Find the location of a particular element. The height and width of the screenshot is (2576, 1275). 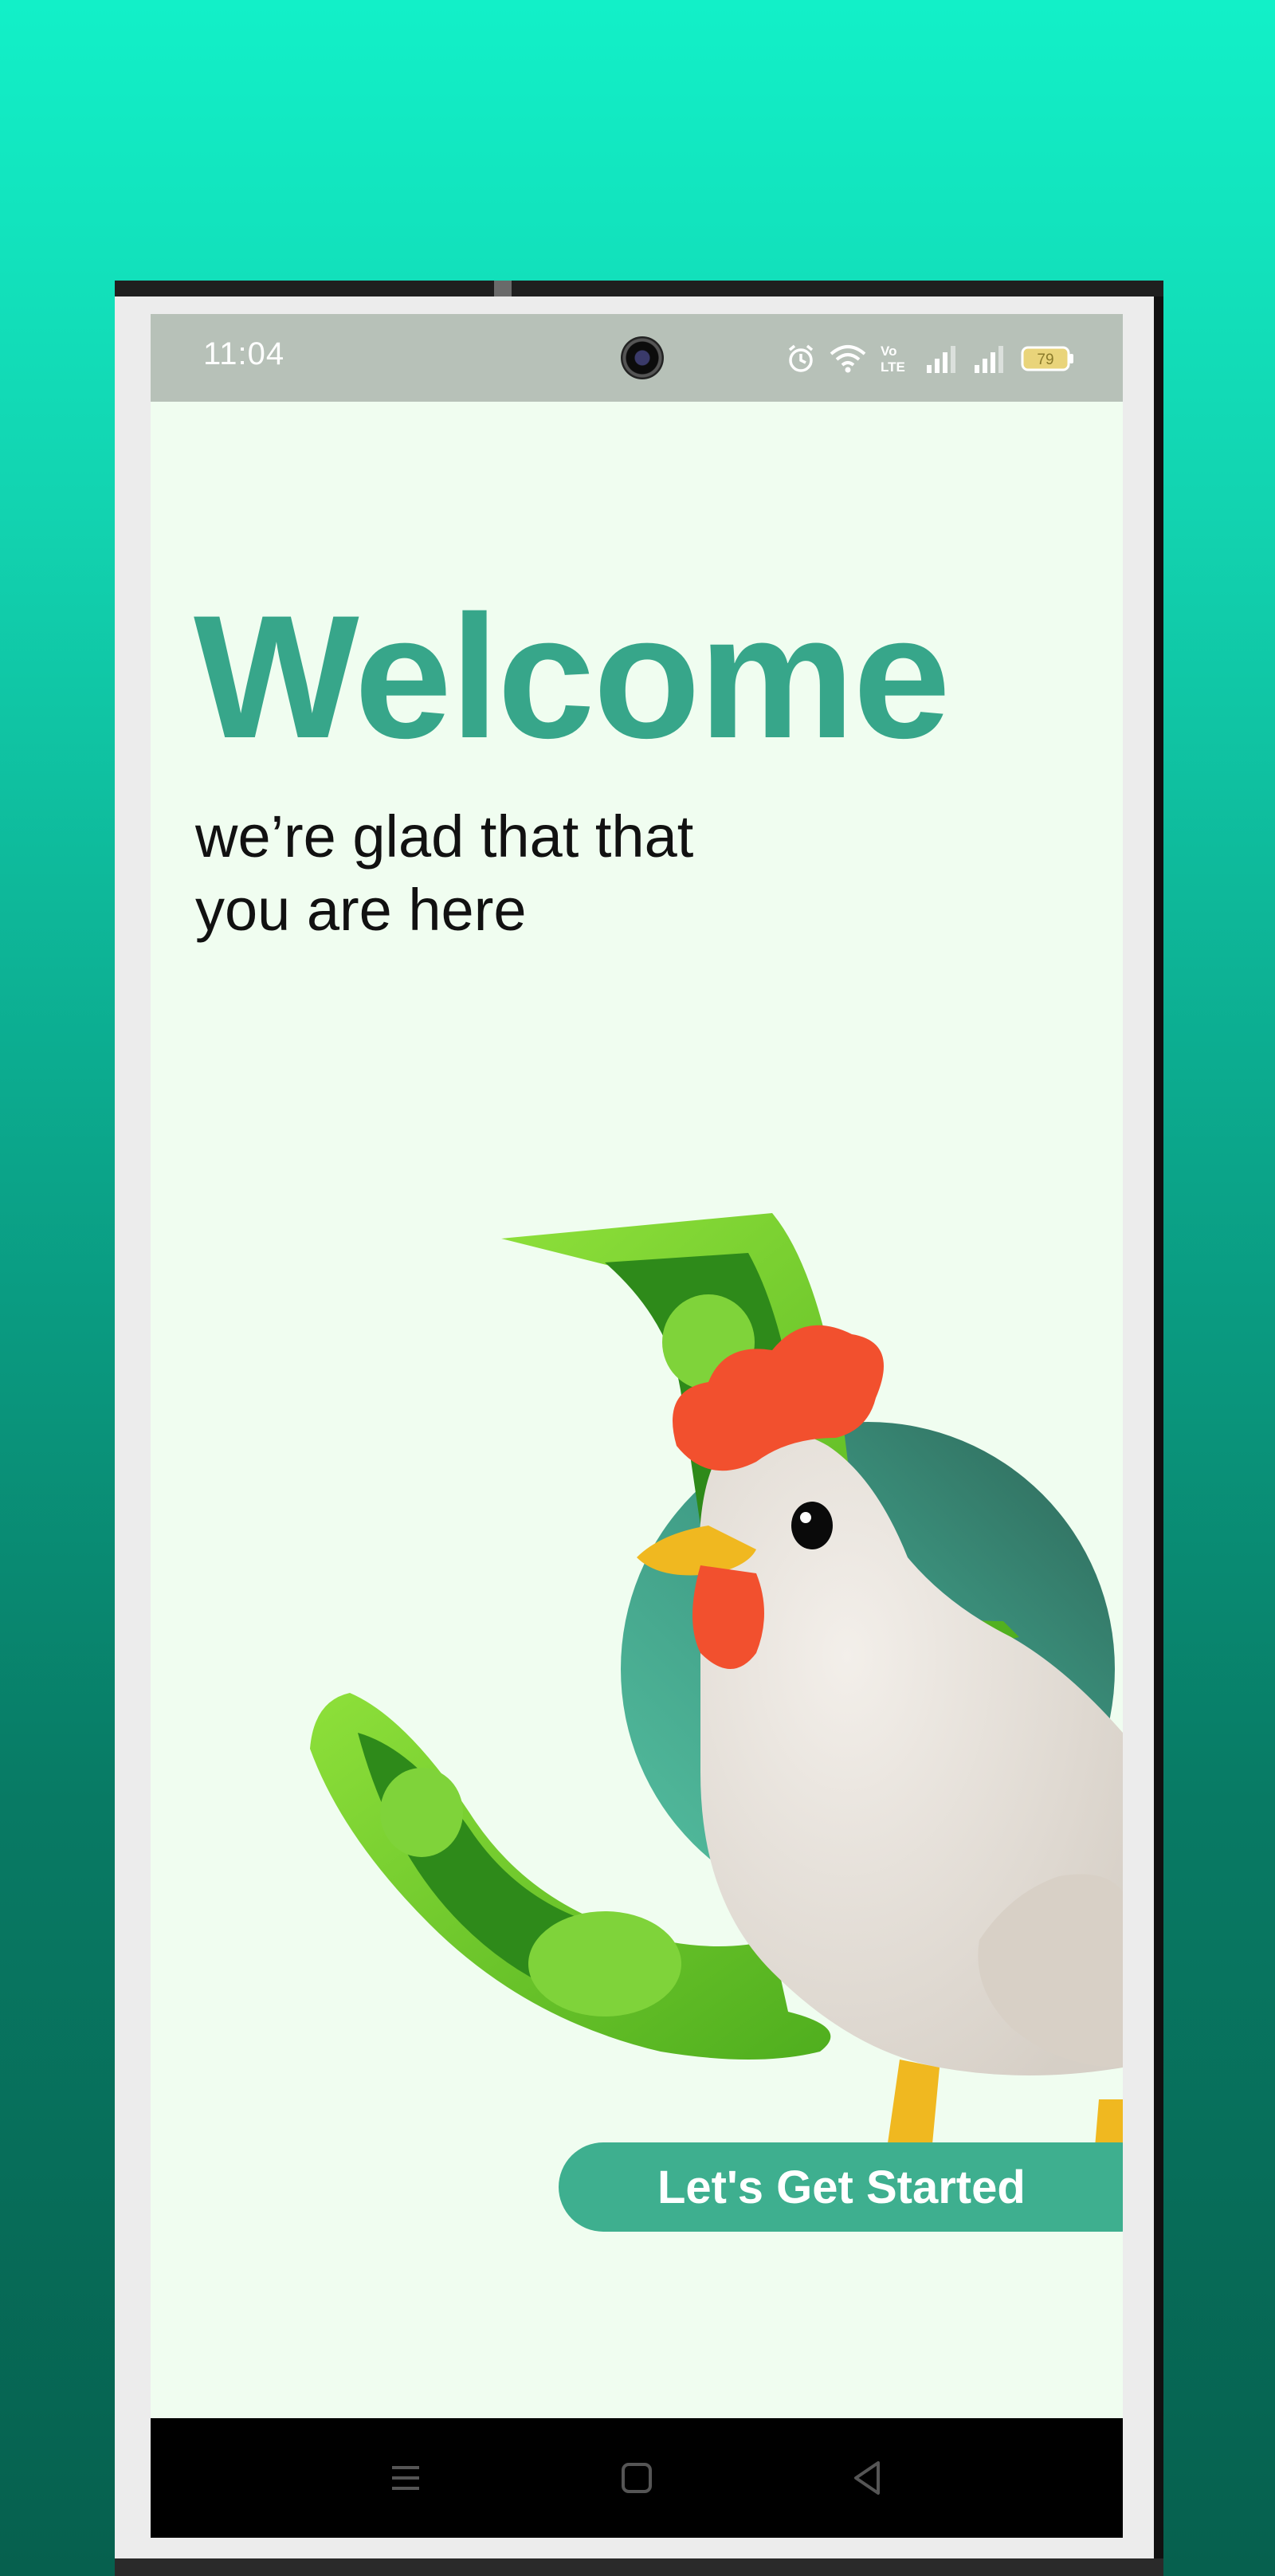

frame-top-notch is located at coordinates (503, 288).